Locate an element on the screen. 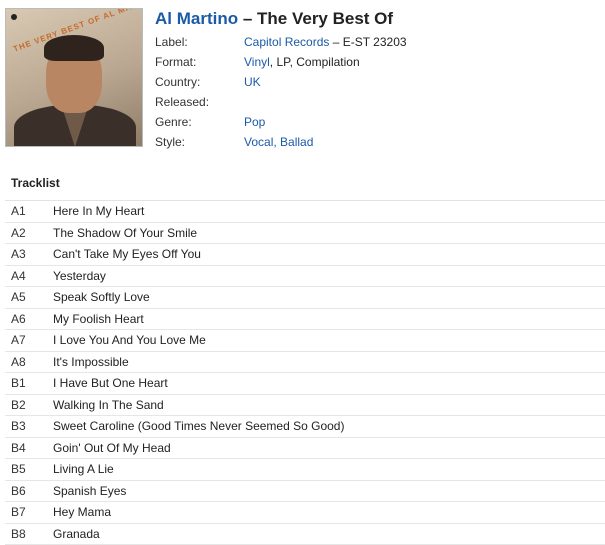  info-value: Pop is located at coordinates (254, 122).